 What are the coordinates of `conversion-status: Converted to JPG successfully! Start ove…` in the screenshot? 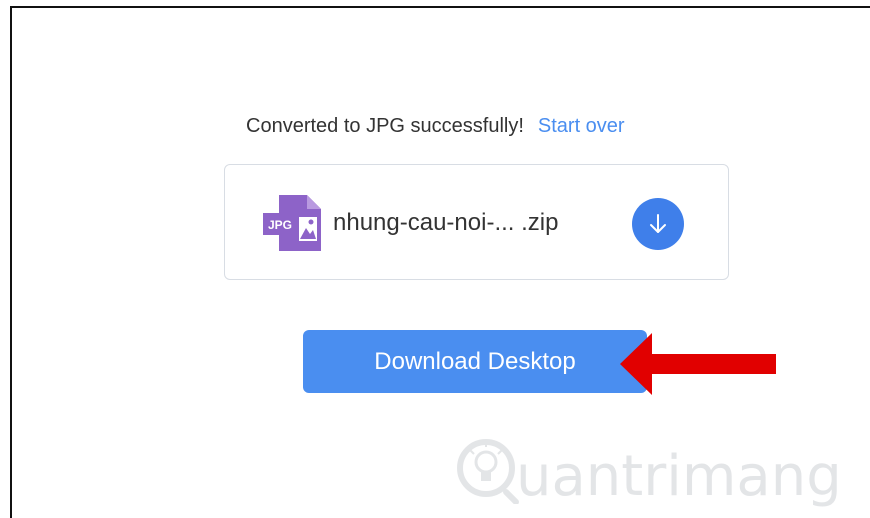 It's located at (435, 126).